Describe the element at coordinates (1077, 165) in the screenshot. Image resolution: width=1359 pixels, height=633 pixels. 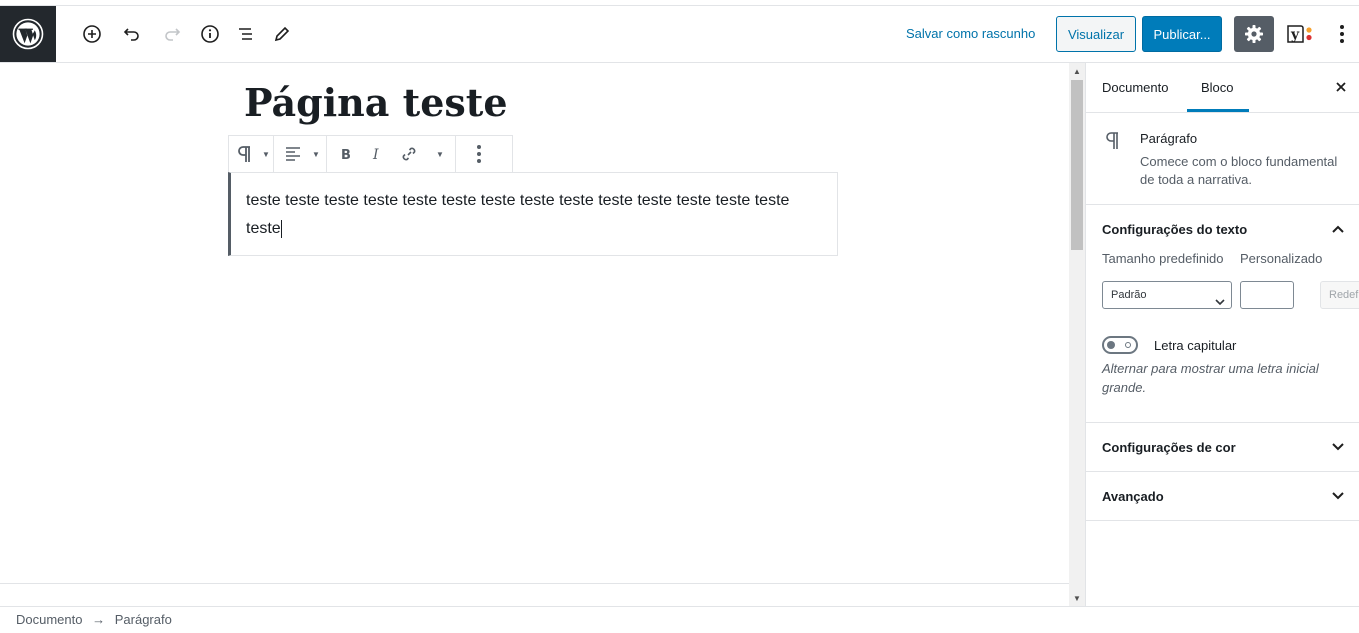
I see `scroll-thumb` at that location.